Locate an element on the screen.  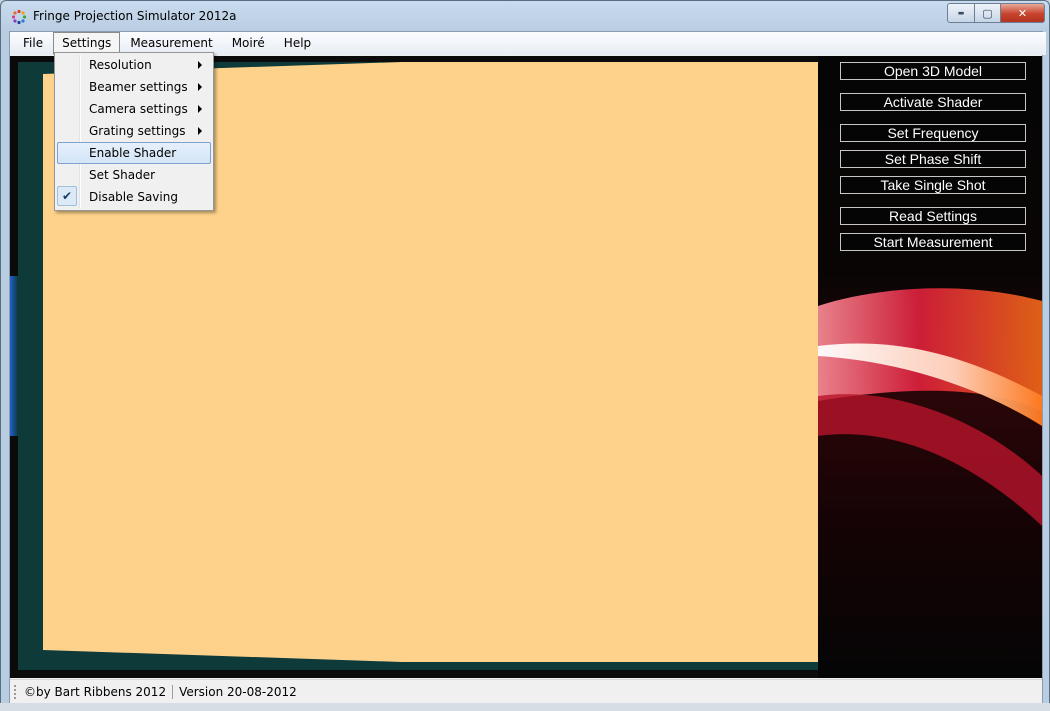
menu-item-label: Camera settings is located at coordinates (138, 109).